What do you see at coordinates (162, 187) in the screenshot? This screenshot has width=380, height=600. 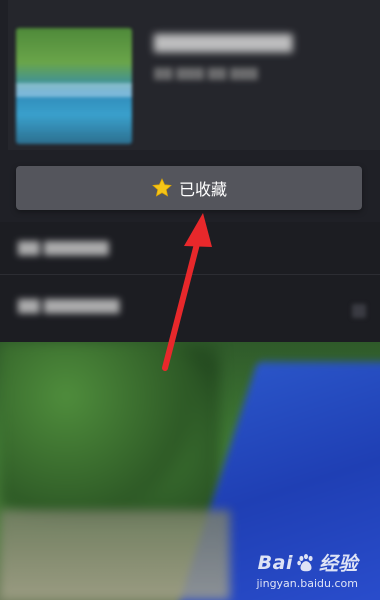 I see `star-icon` at bounding box center [162, 187].